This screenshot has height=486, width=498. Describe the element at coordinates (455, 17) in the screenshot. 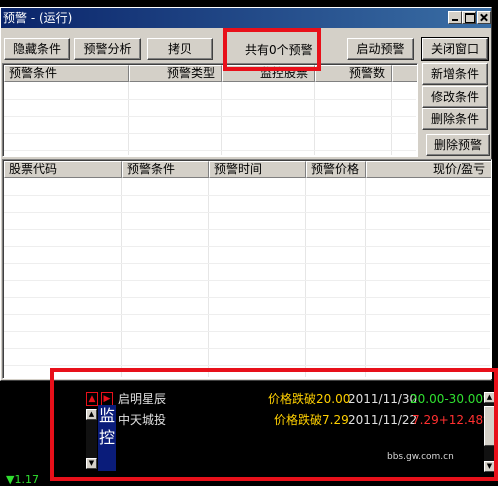

I see `minimize-icon` at that location.